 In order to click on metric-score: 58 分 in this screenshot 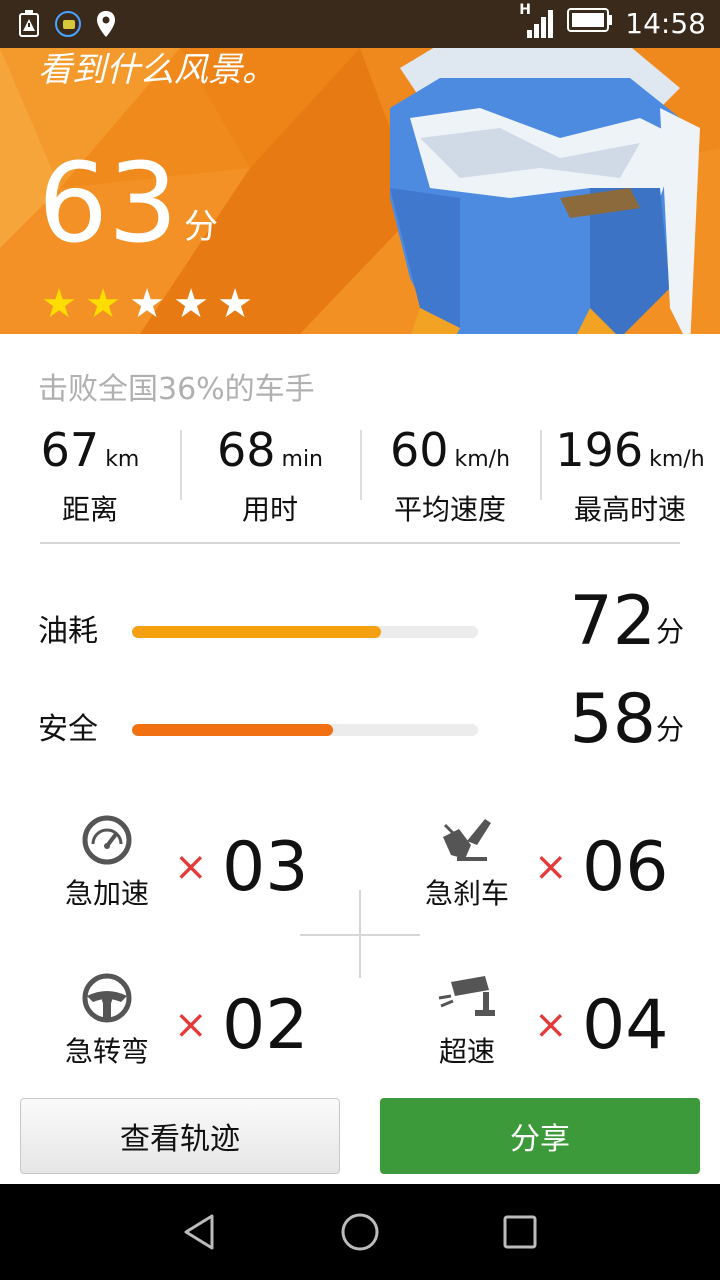, I will do `click(626, 720)`.